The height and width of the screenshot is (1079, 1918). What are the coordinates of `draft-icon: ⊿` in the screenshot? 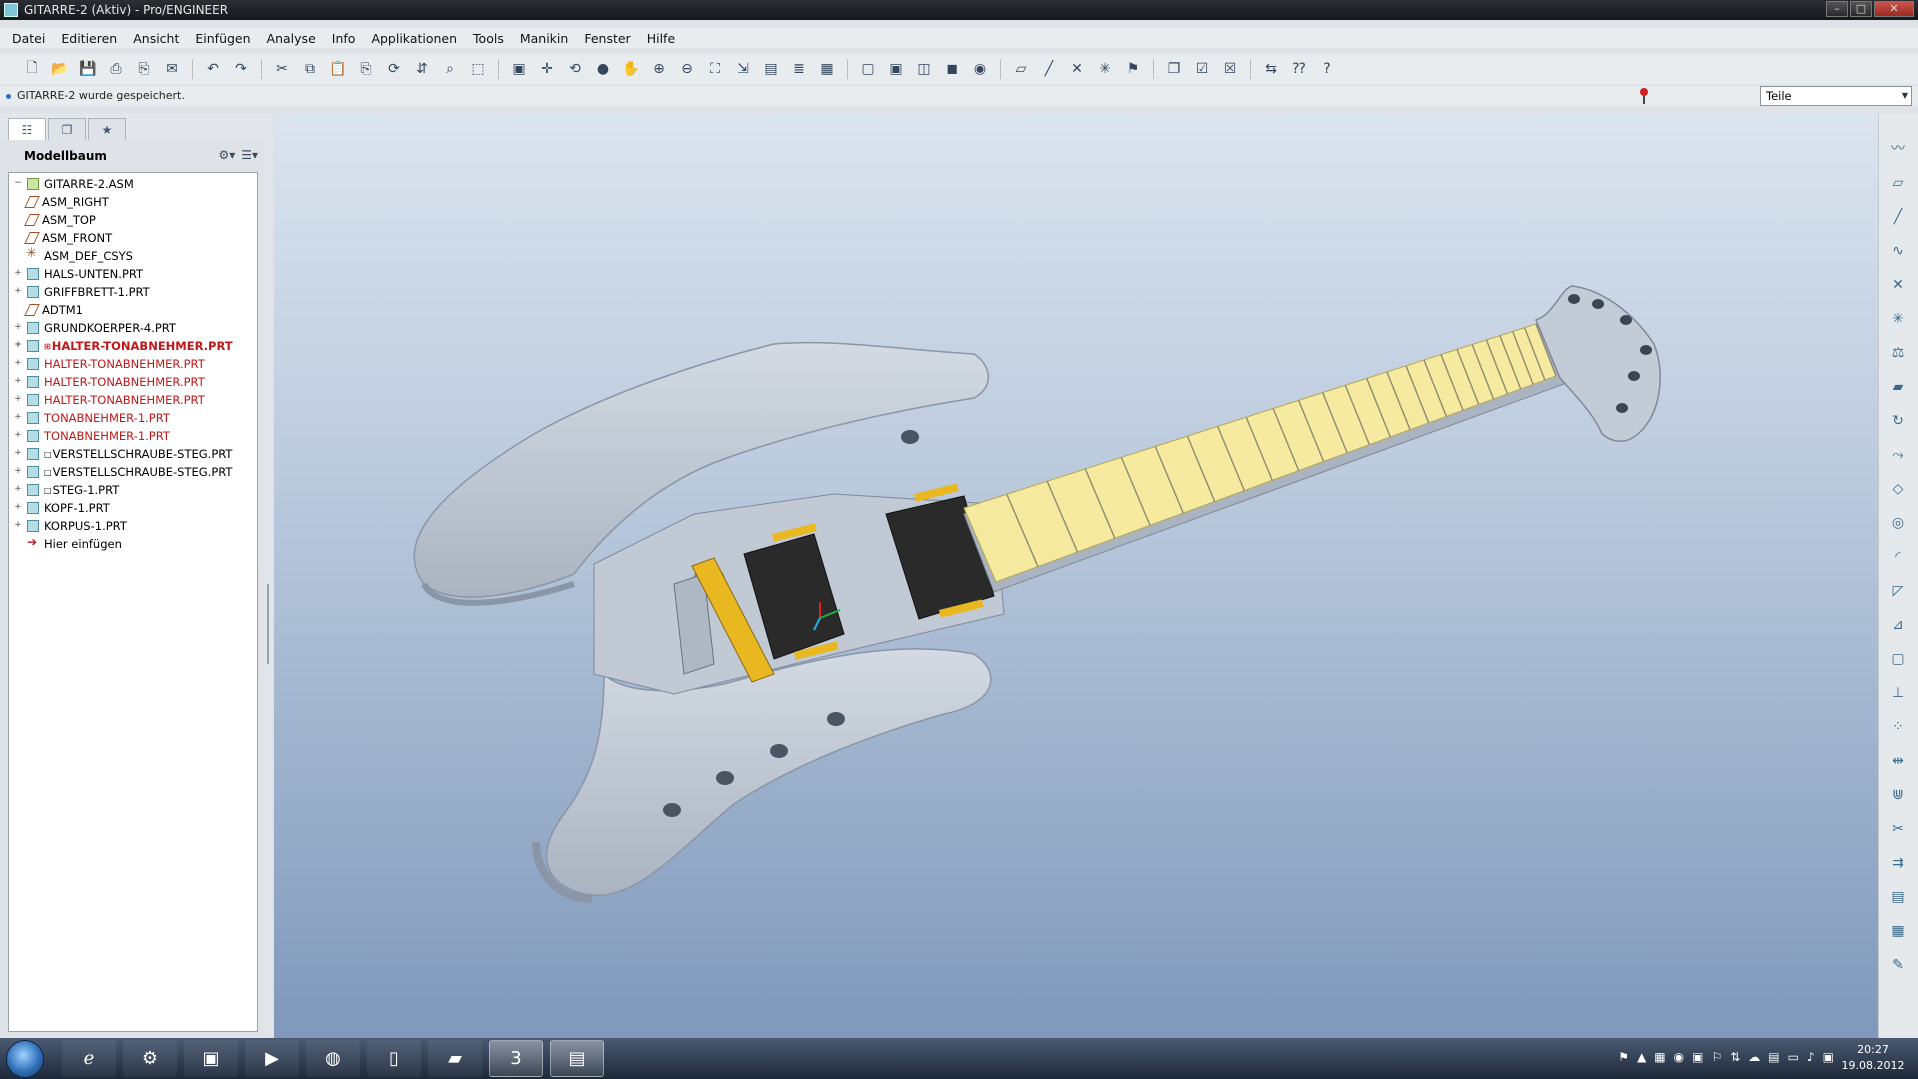 It's located at (1898, 625).